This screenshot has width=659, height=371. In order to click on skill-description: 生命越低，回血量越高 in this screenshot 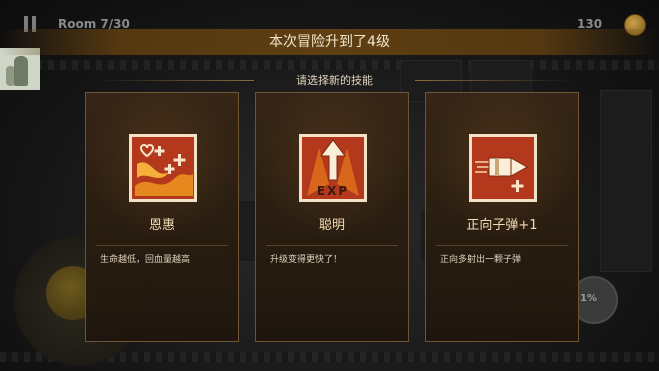, I will do `click(145, 260)`.